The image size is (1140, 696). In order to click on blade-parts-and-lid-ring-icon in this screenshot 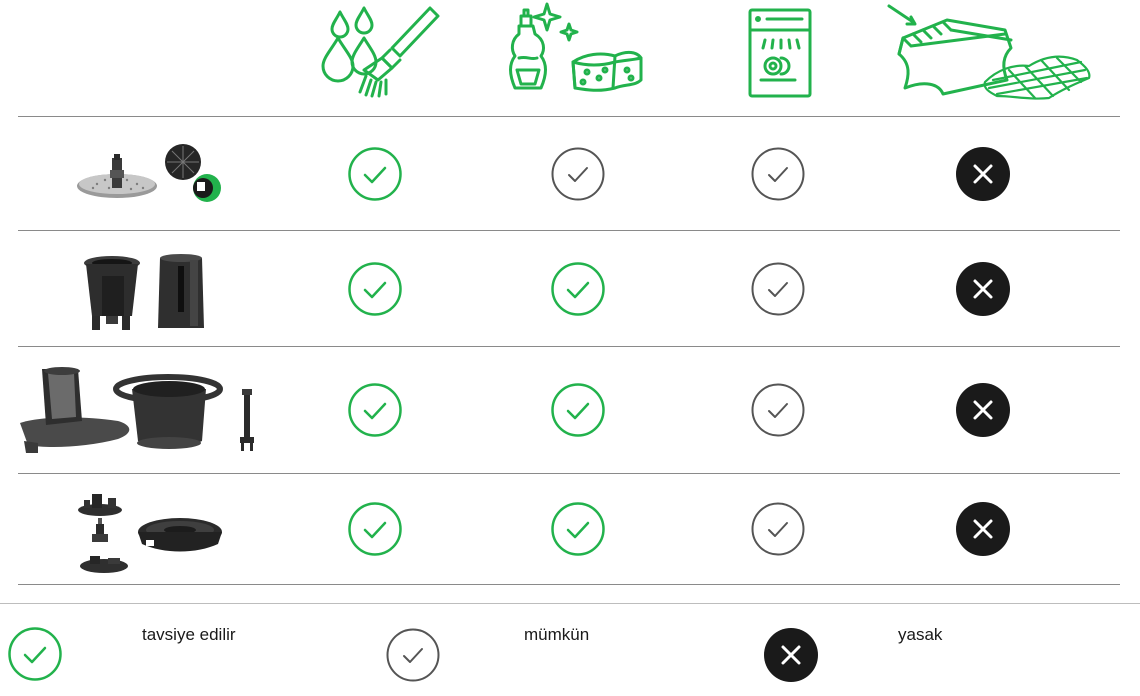, I will do `click(150, 533)`.